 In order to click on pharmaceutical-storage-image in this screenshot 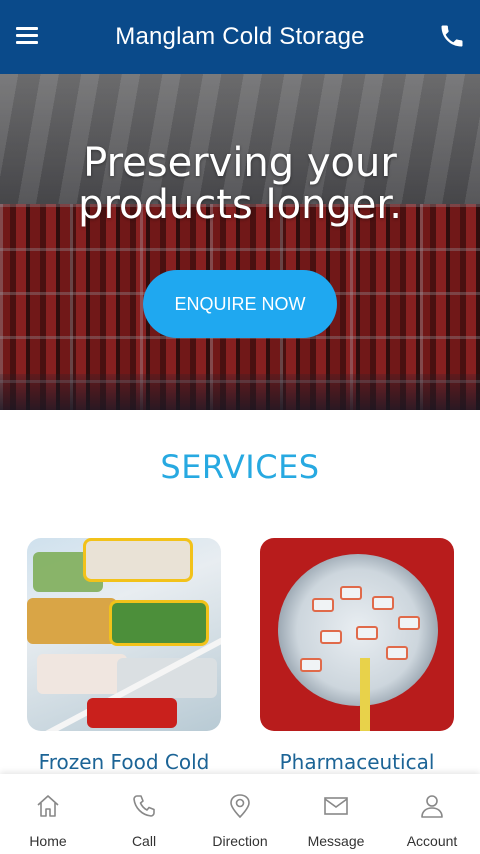, I will do `click(357, 634)`.